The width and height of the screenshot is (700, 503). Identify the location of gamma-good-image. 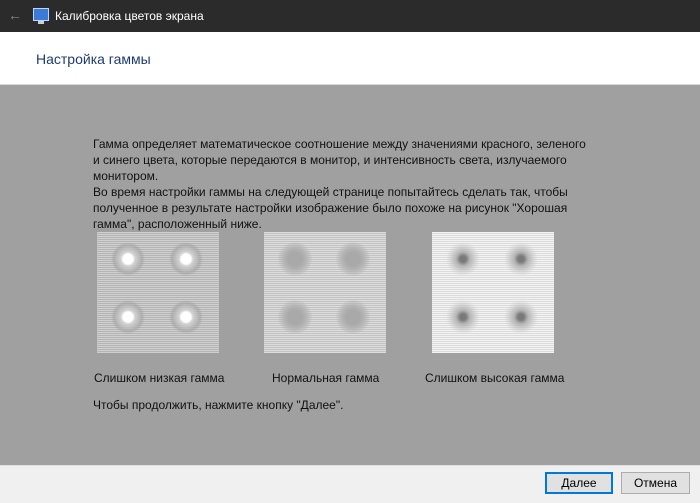
(325, 292).